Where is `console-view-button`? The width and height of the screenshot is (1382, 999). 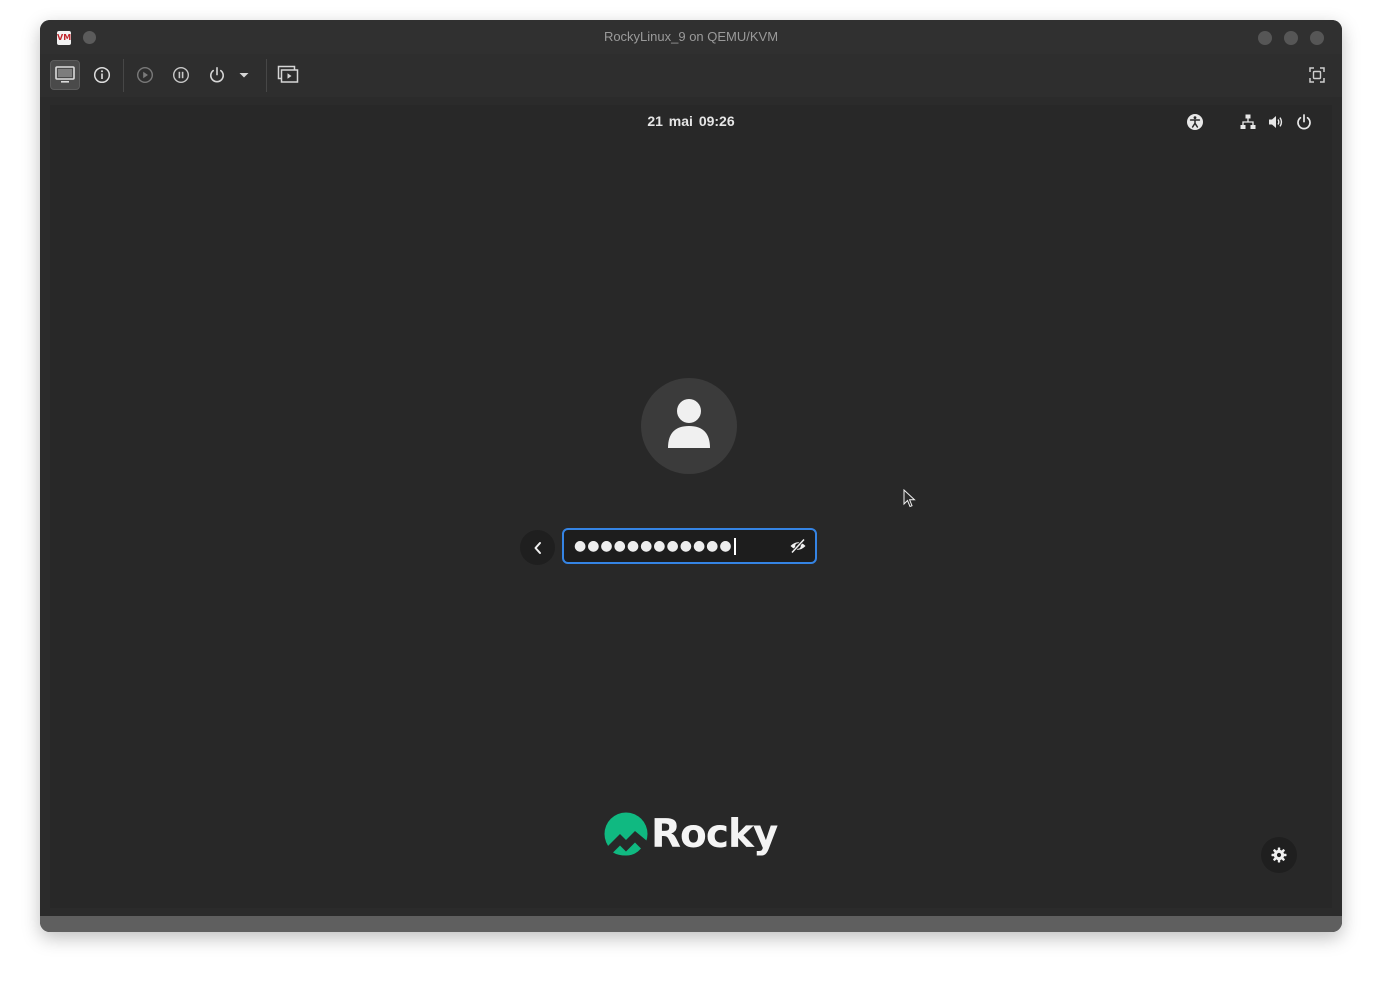 console-view-button is located at coordinates (65, 75).